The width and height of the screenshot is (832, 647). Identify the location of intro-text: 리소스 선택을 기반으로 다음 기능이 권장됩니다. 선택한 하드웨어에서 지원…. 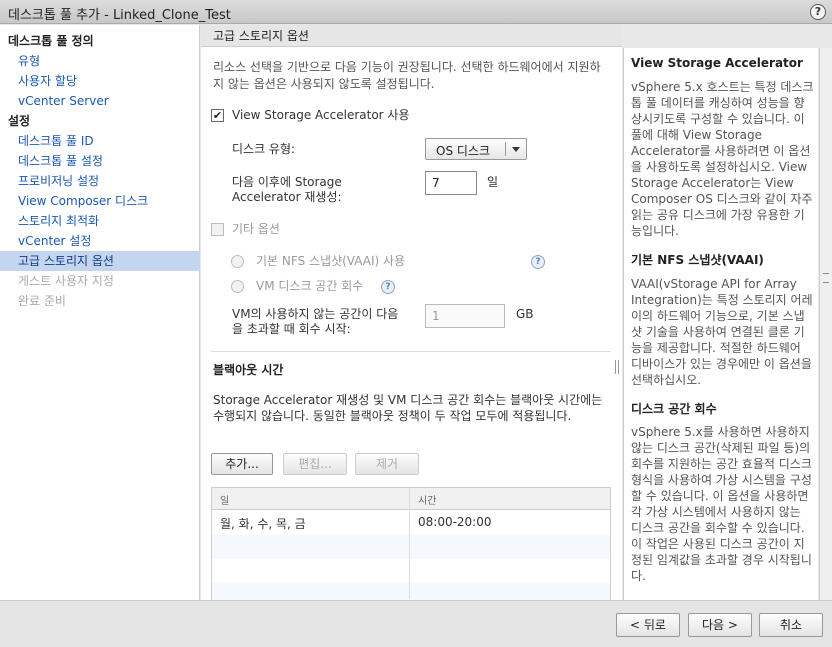
(407, 75).